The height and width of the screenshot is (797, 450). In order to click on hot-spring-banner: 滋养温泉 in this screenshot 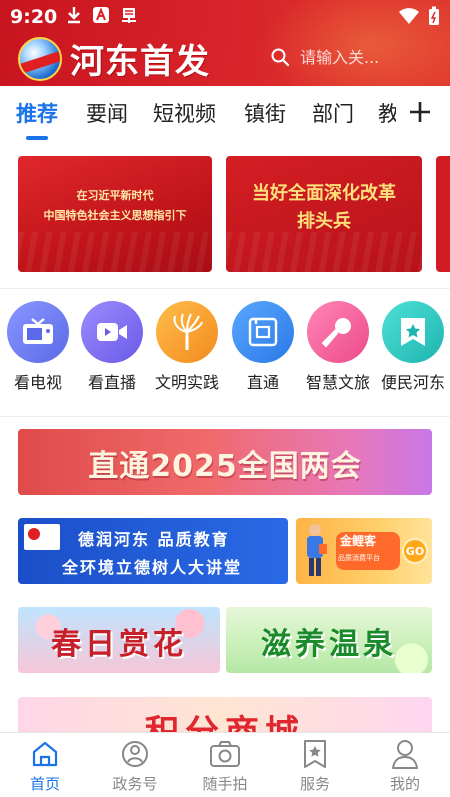, I will do `click(329, 640)`.